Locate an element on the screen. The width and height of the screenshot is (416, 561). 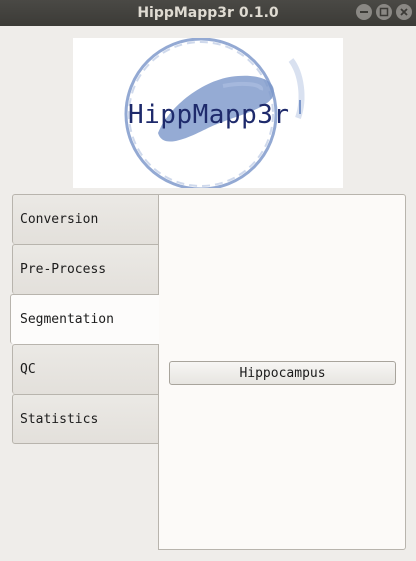
tab-segmentation: Segmentation is located at coordinates (84, 319).